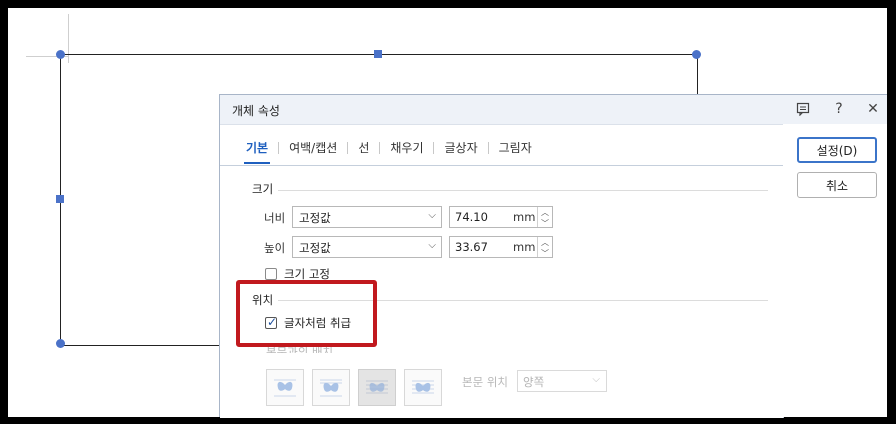 This screenshot has height=424, width=896. I want to click on size-section-divider, so click(523, 190).